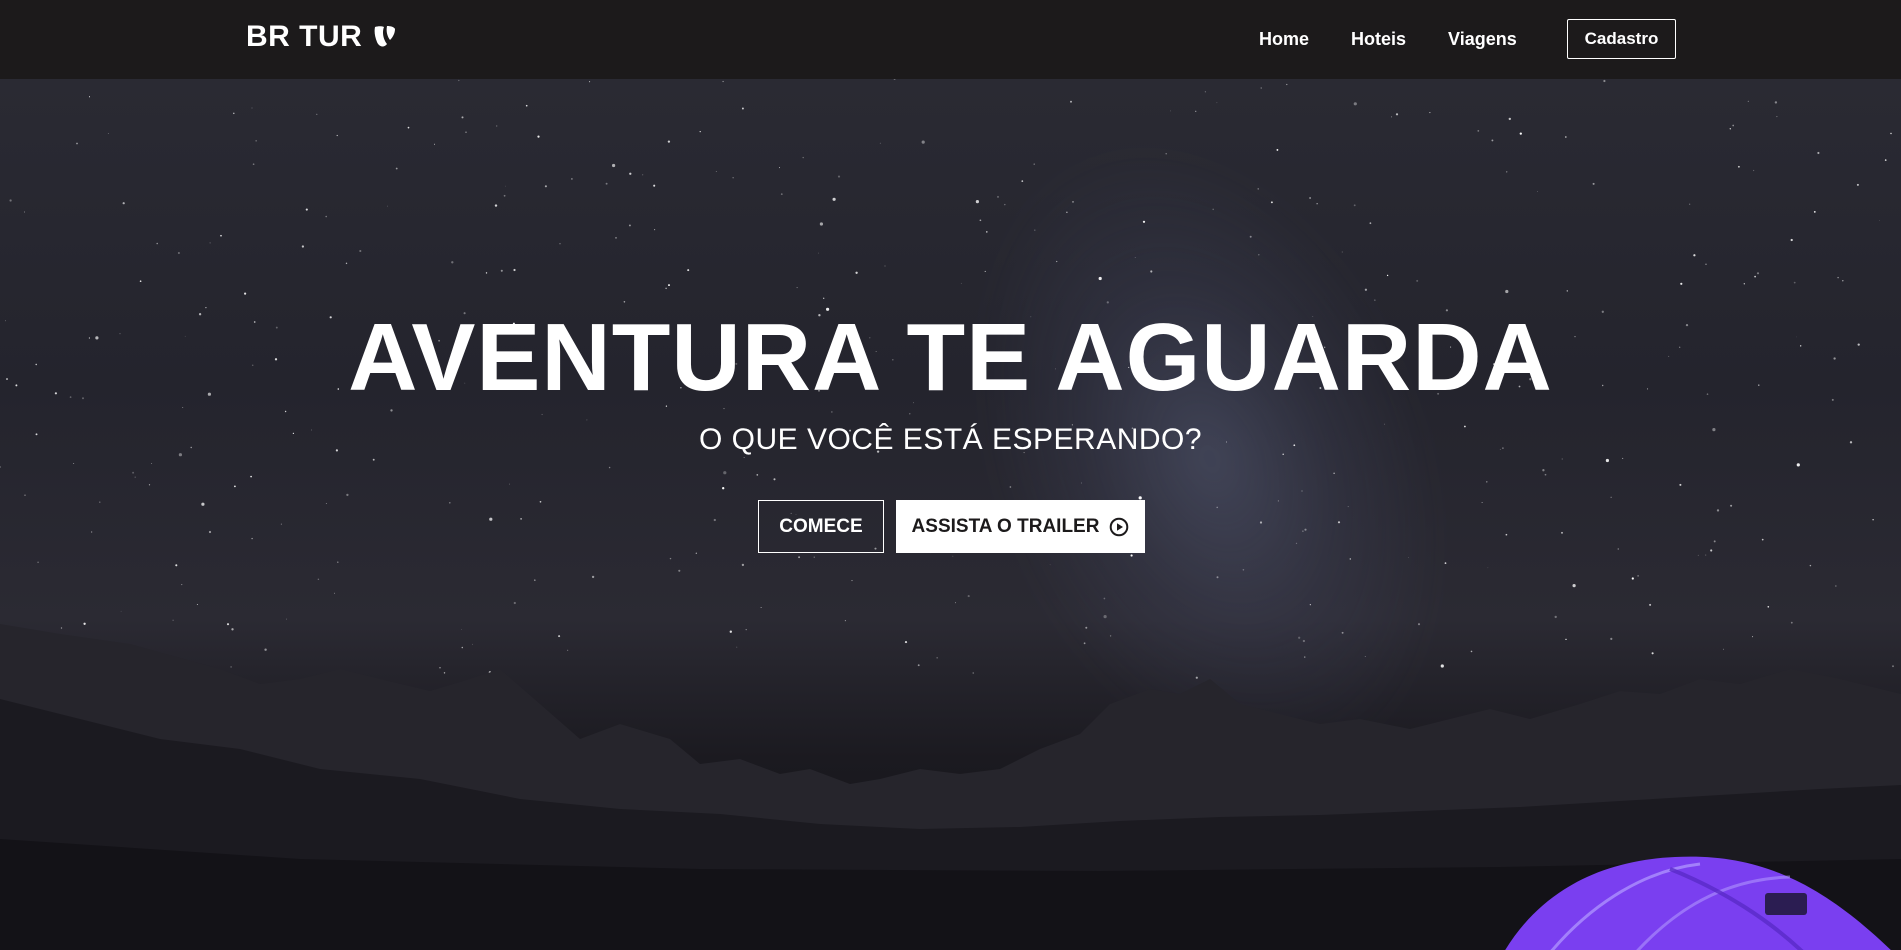  What do you see at coordinates (304, 36) in the screenshot?
I see `brand-name: BR TUR` at bounding box center [304, 36].